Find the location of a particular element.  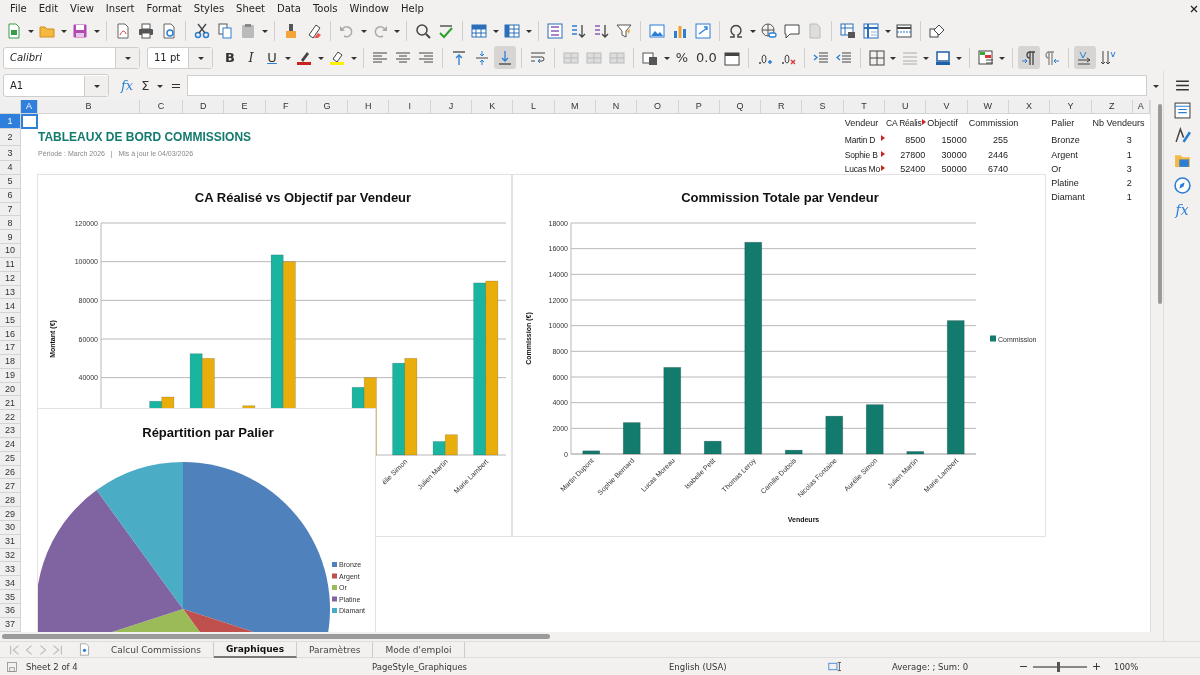

styles-icon is located at coordinates (1182, 135).